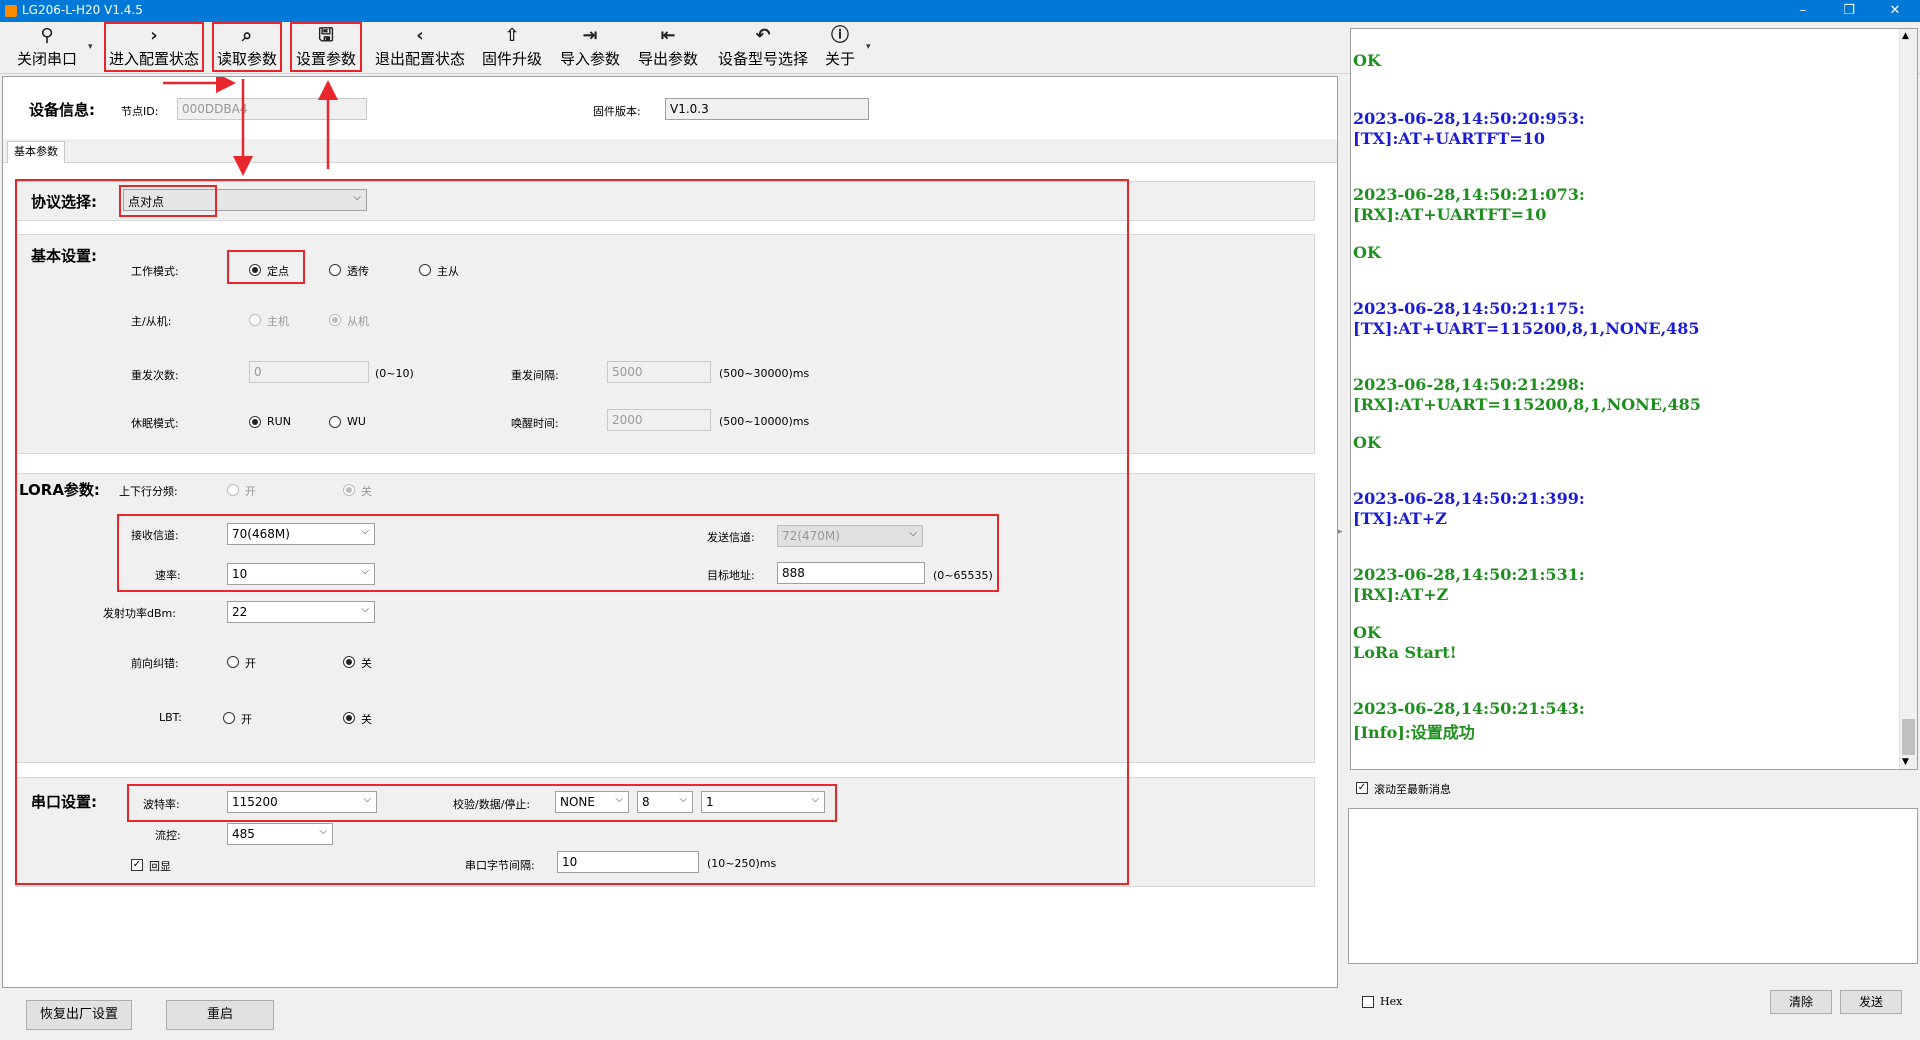 Image resolution: width=1920 pixels, height=1040 pixels. What do you see at coordinates (79, 1015) in the screenshot?
I see `factory-reset-button: 恢复出厂设置` at bounding box center [79, 1015].